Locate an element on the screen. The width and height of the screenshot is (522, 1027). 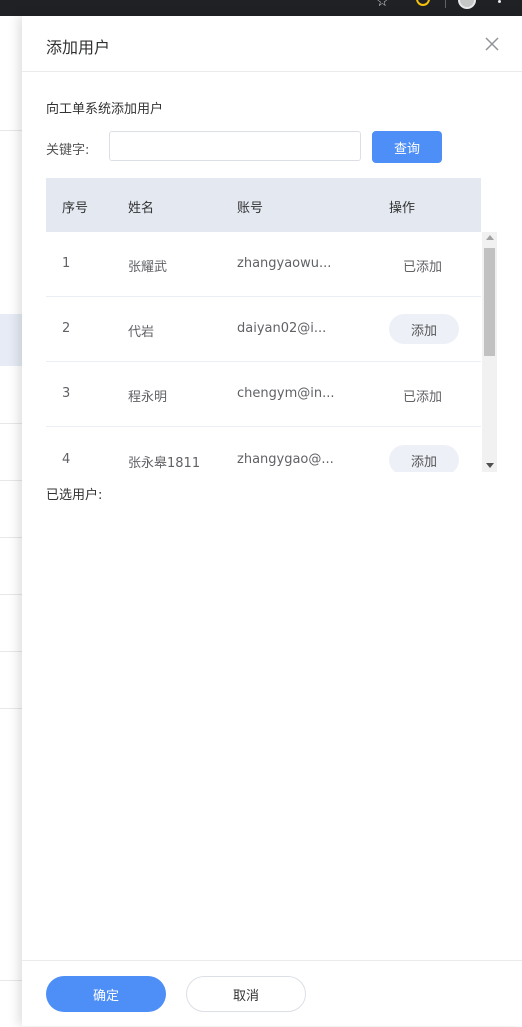
table-header: 序号 姓名 账号 操作 is located at coordinates (271, 205).